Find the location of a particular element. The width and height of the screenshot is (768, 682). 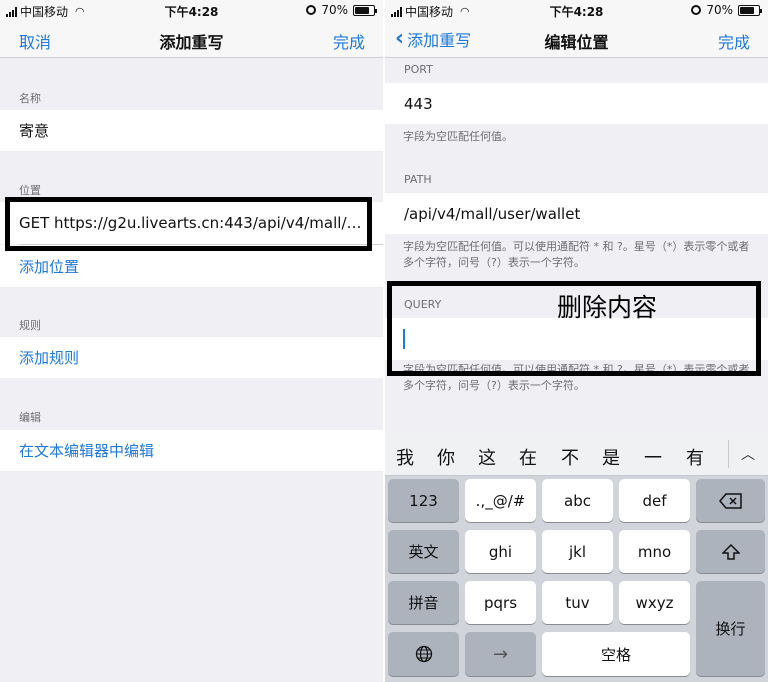

annotation-box is located at coordinates (188, 224).